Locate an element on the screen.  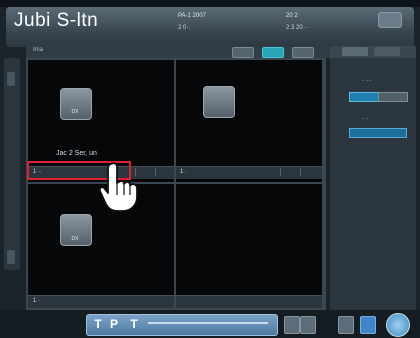
tool-strip-divider is located at coordinates (208, 323).